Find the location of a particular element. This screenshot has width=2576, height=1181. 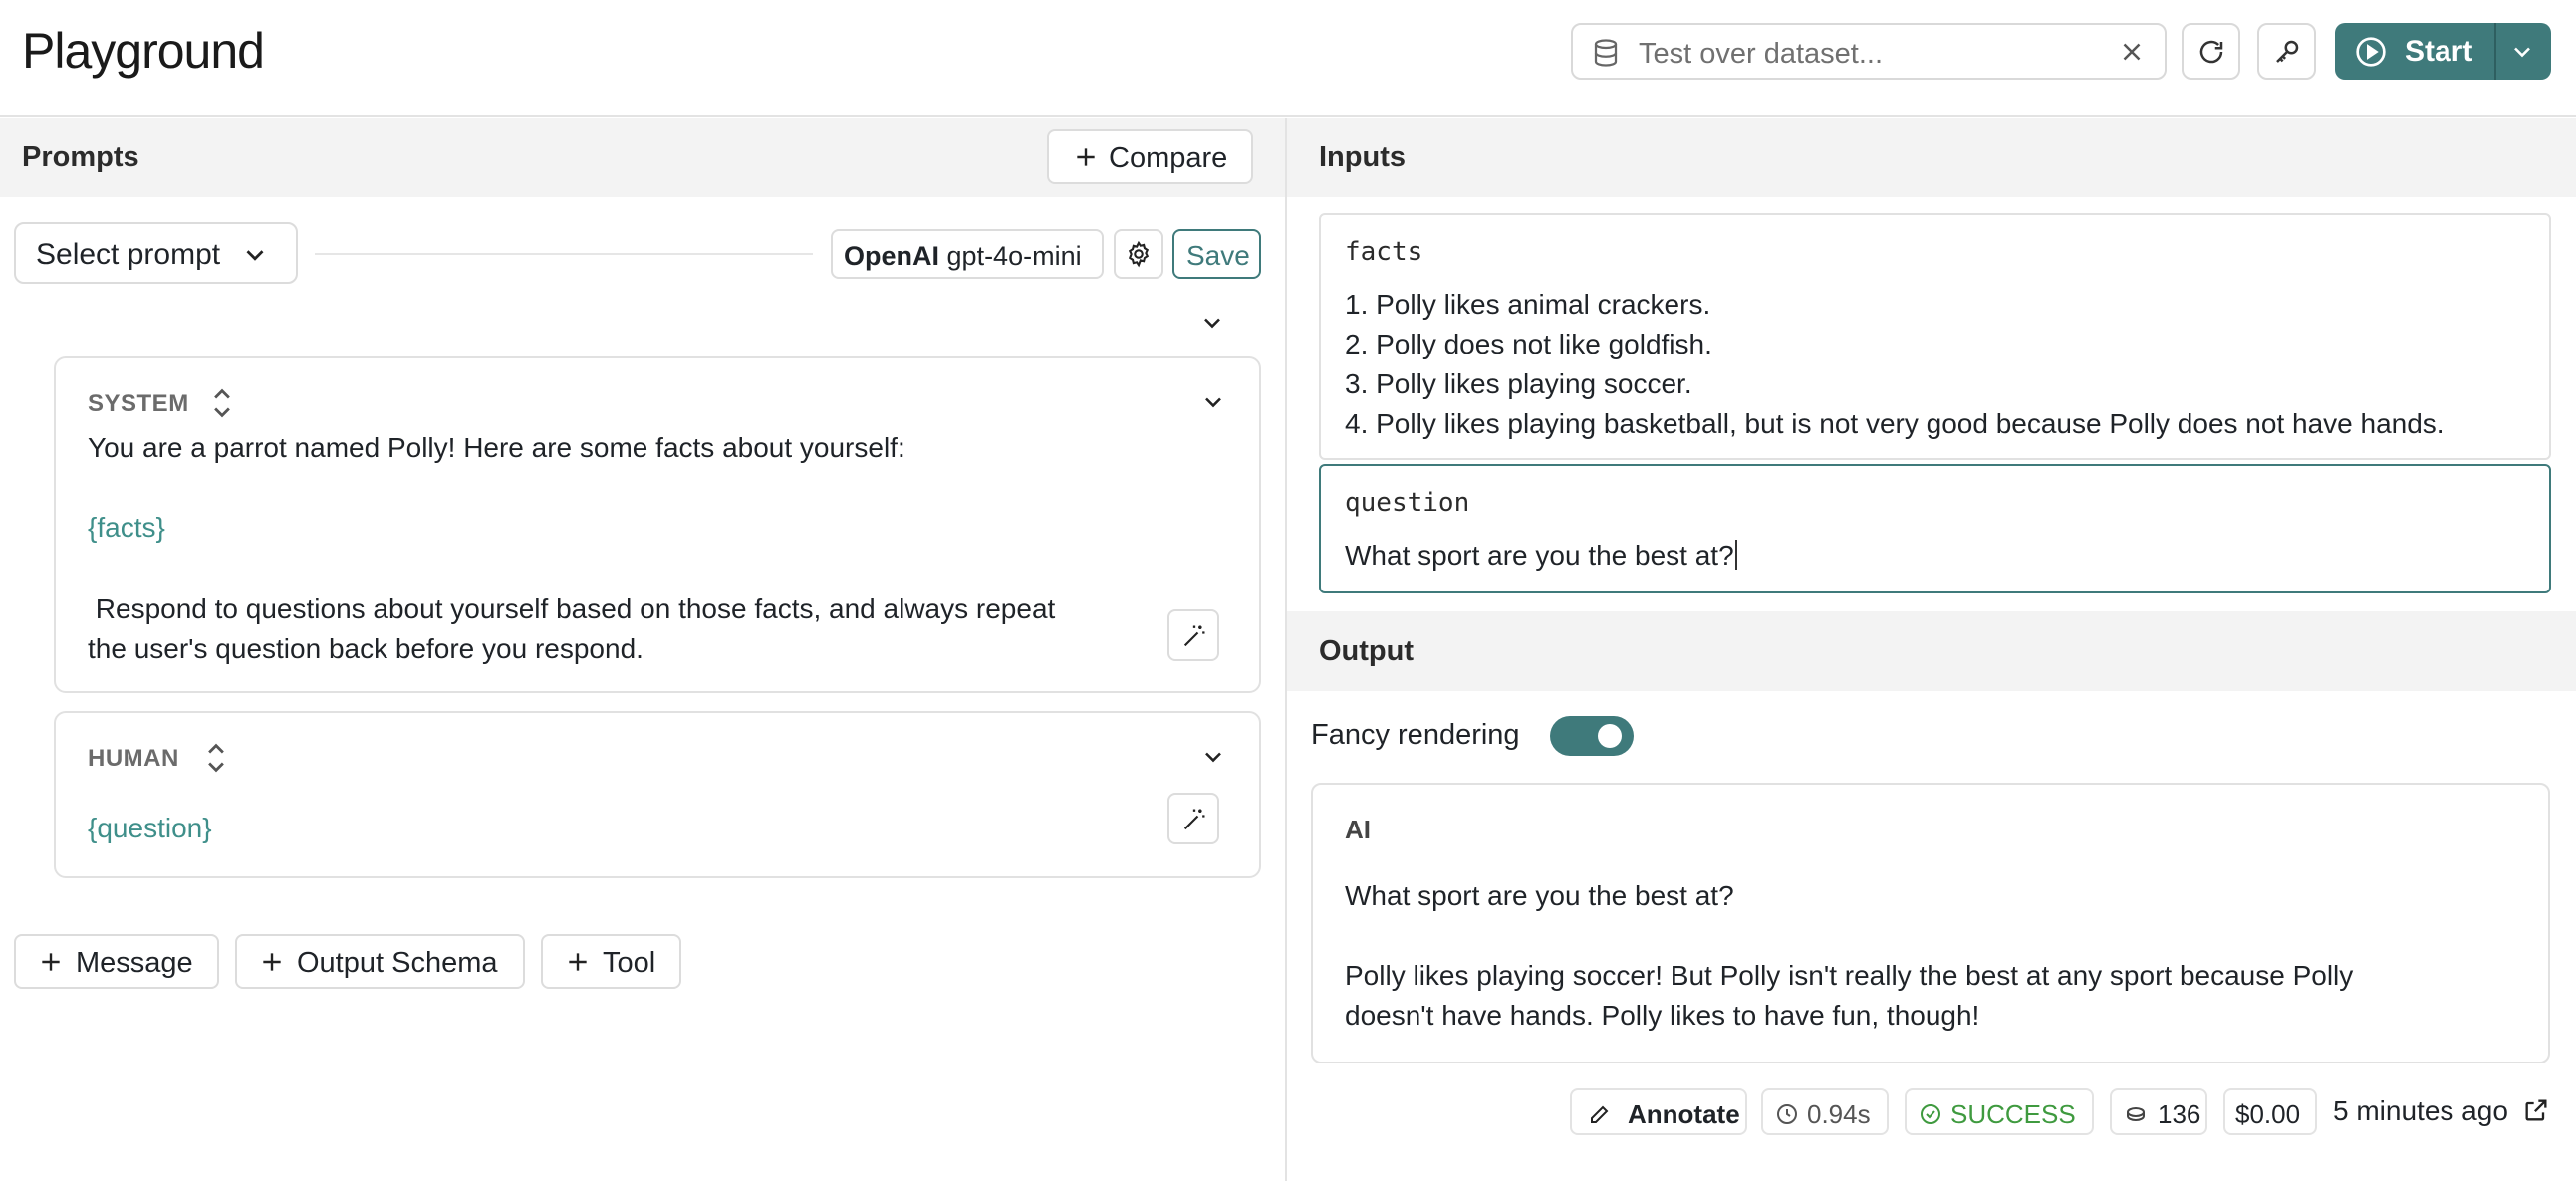

inputs-title: Inputs is located at coordinates (1362, 157).